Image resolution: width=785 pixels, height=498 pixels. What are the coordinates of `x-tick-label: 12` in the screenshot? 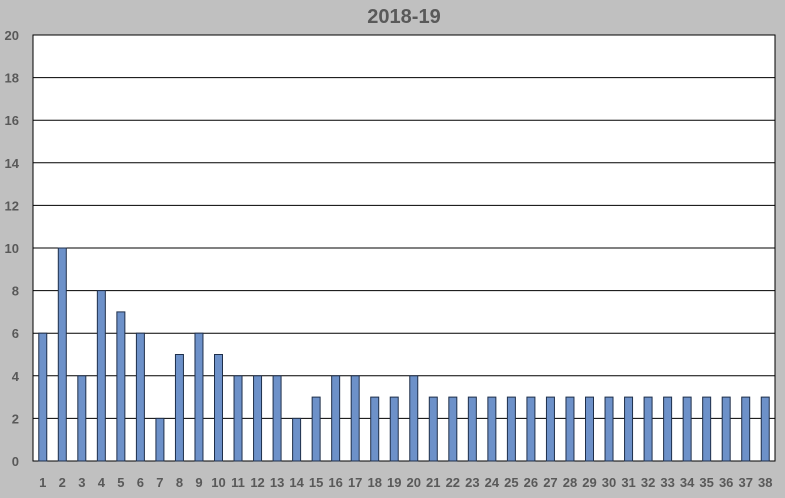 It's located at (257, 482).